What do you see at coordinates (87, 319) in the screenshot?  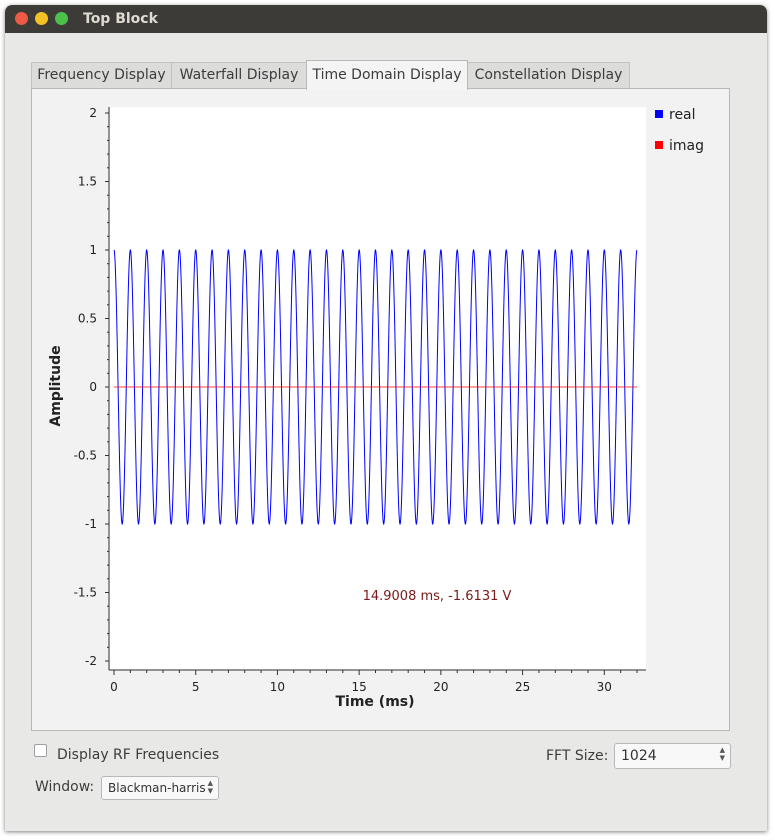 I see `y-tick-label: 0.5` at bounding box center [87, 319].